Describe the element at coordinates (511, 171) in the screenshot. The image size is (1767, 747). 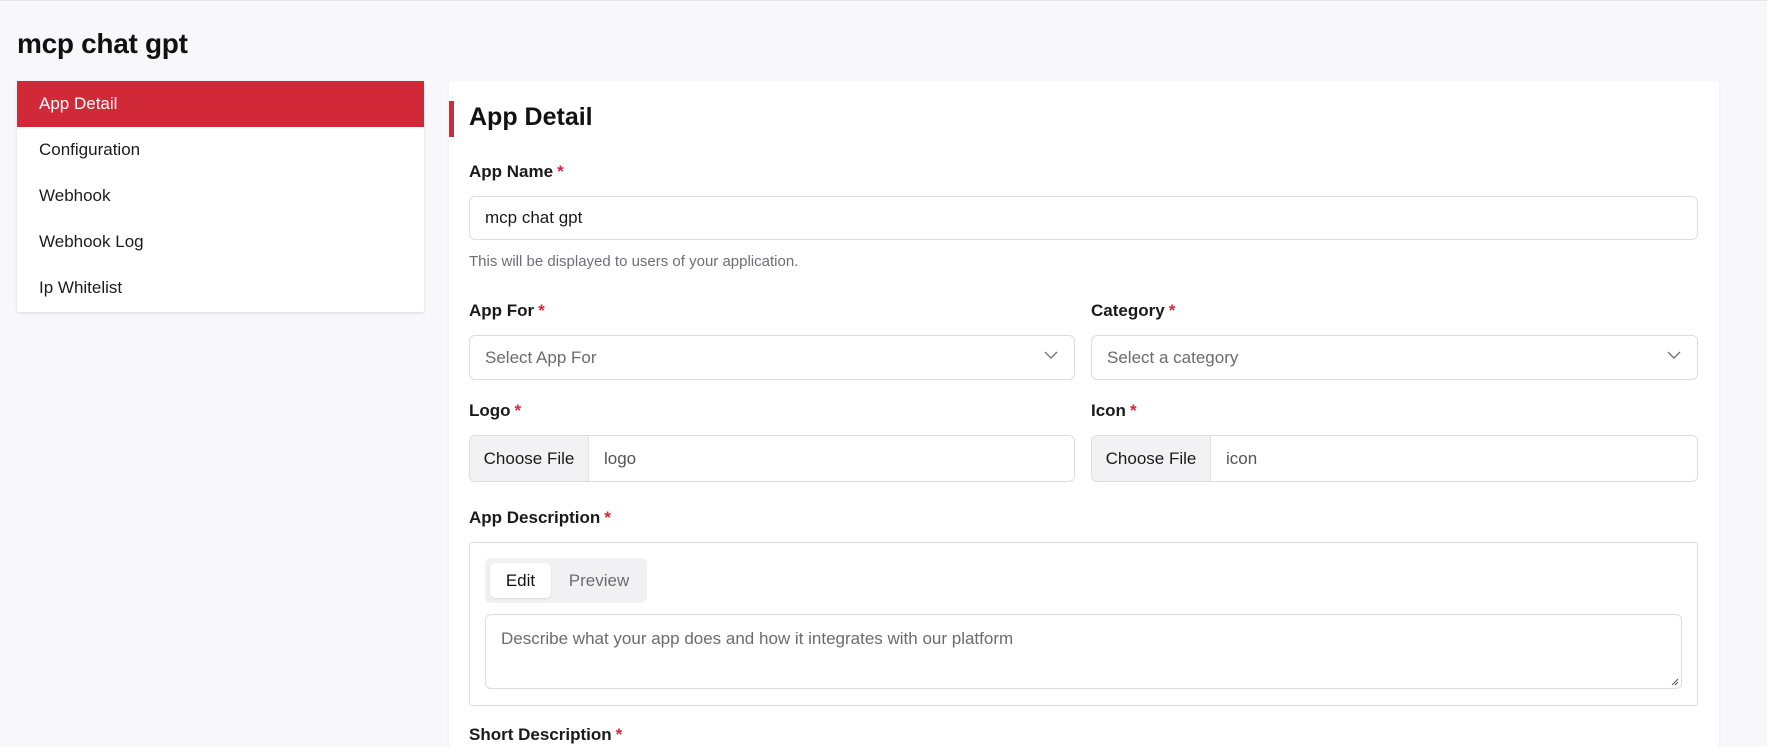
I see `app-name-label-text: App Name` at that location.